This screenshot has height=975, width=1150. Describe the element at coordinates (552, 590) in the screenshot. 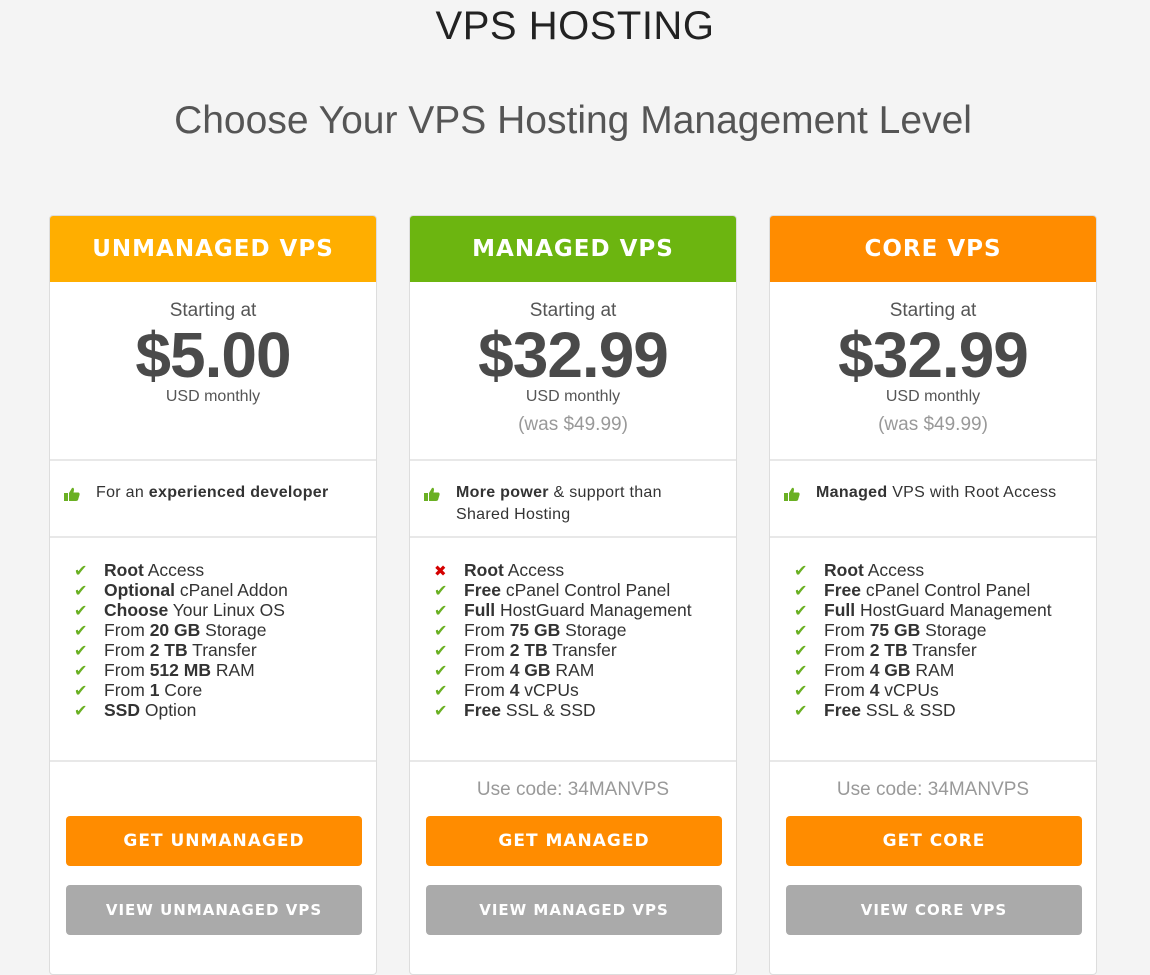

I see `feature-item: ✔ Free cPanel Control Panel` at that location.